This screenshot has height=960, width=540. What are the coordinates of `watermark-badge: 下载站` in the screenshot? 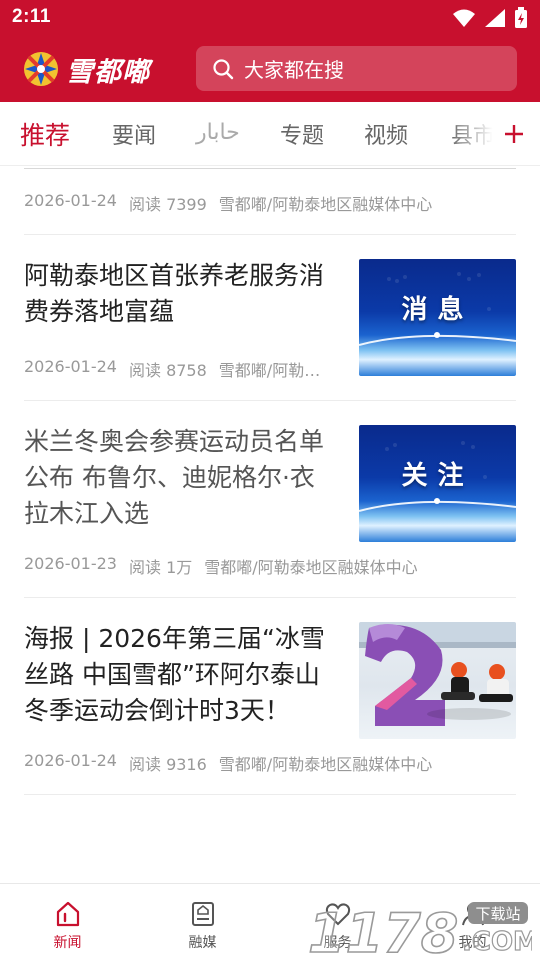 It's located at (497, 914).